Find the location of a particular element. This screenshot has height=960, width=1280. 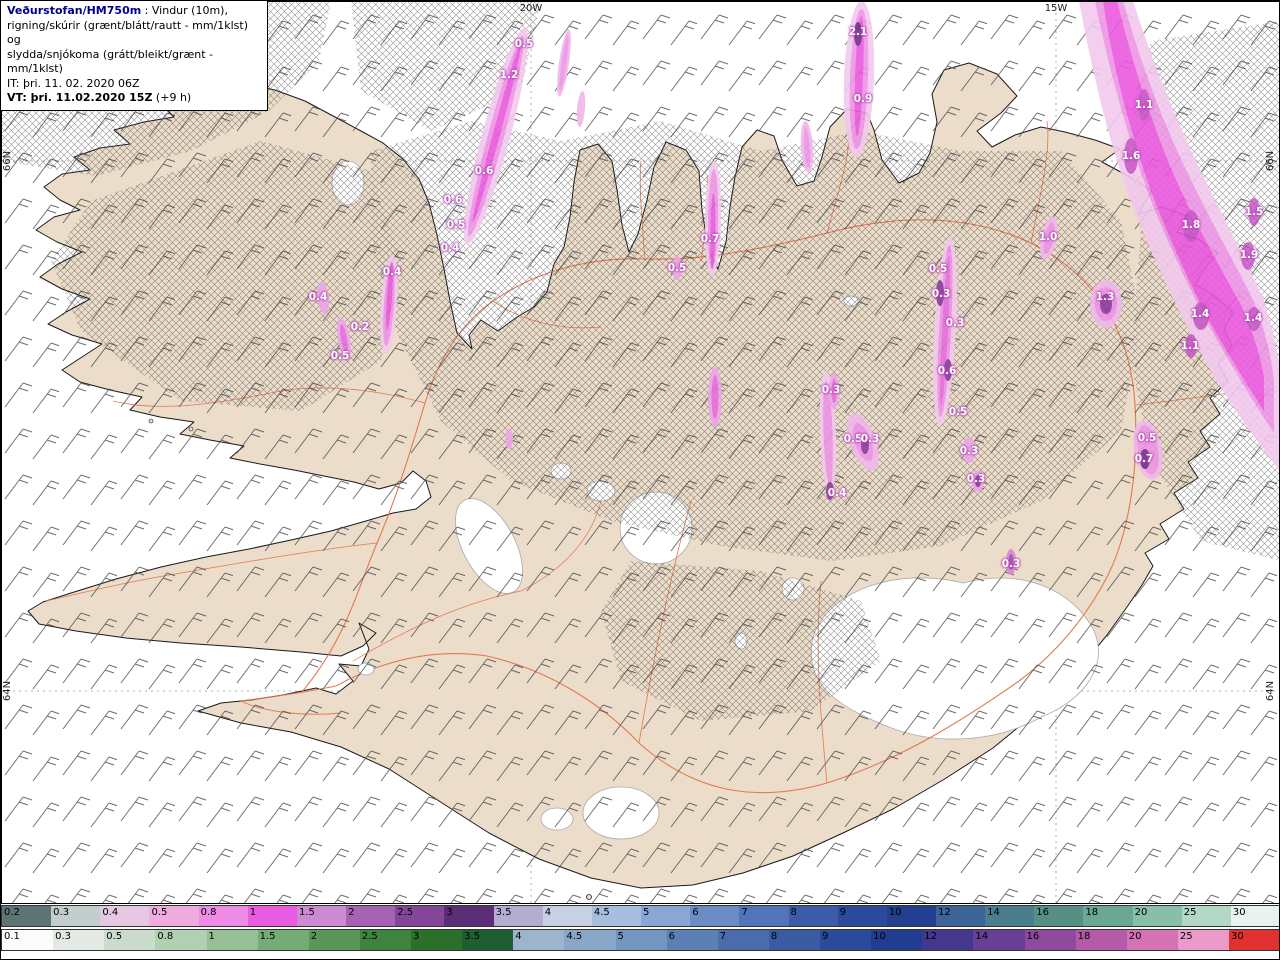

title-line-1: Veðurstofan/HM750m : Vindur (10m), is located at coordinates (133, 11).